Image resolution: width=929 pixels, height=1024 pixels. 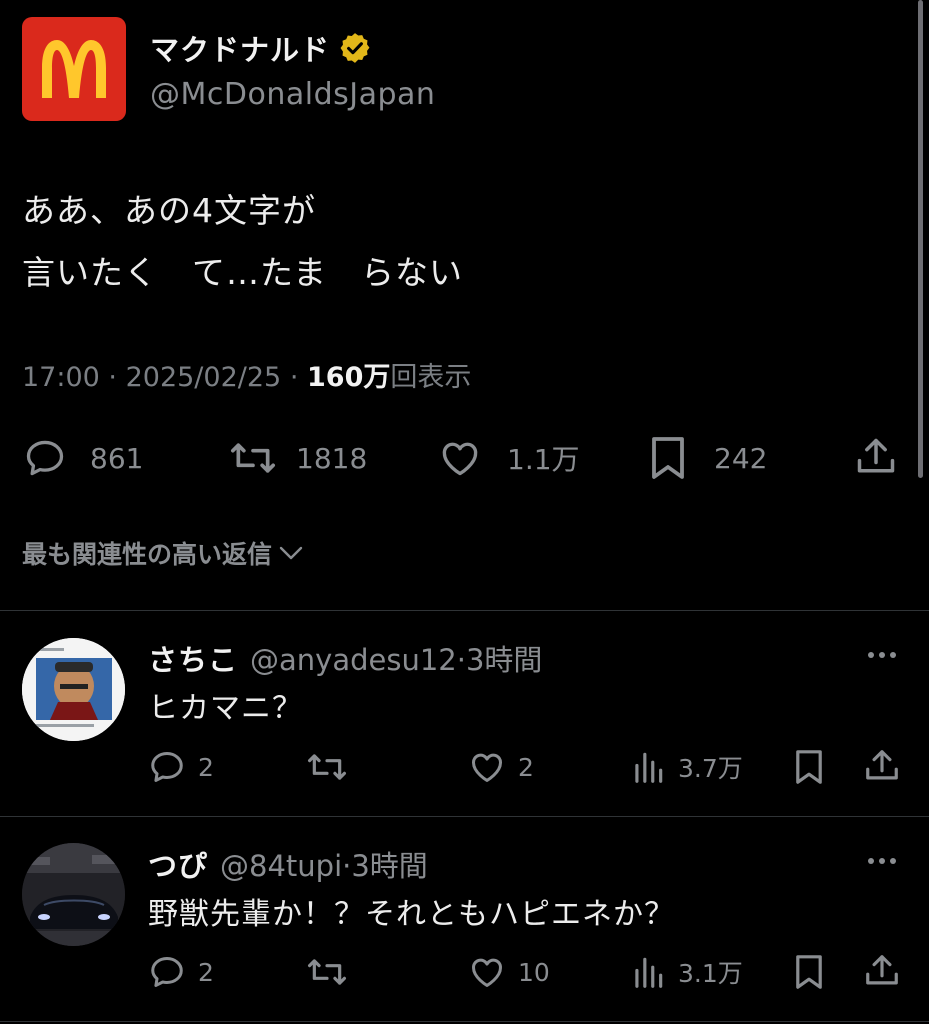 I want to click on mcdonalds-logo-icon, so click(x=74, y=69).